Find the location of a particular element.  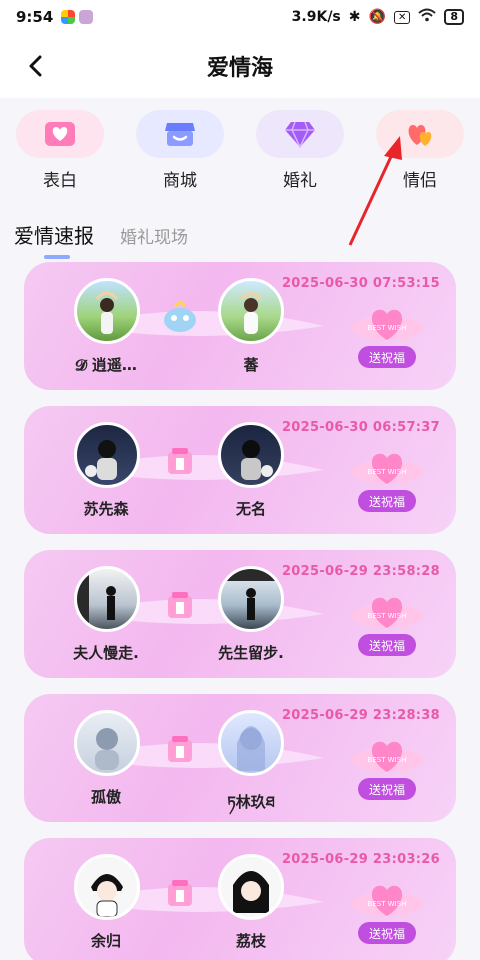

app-notification-icon is located at coordinates (68, 17).